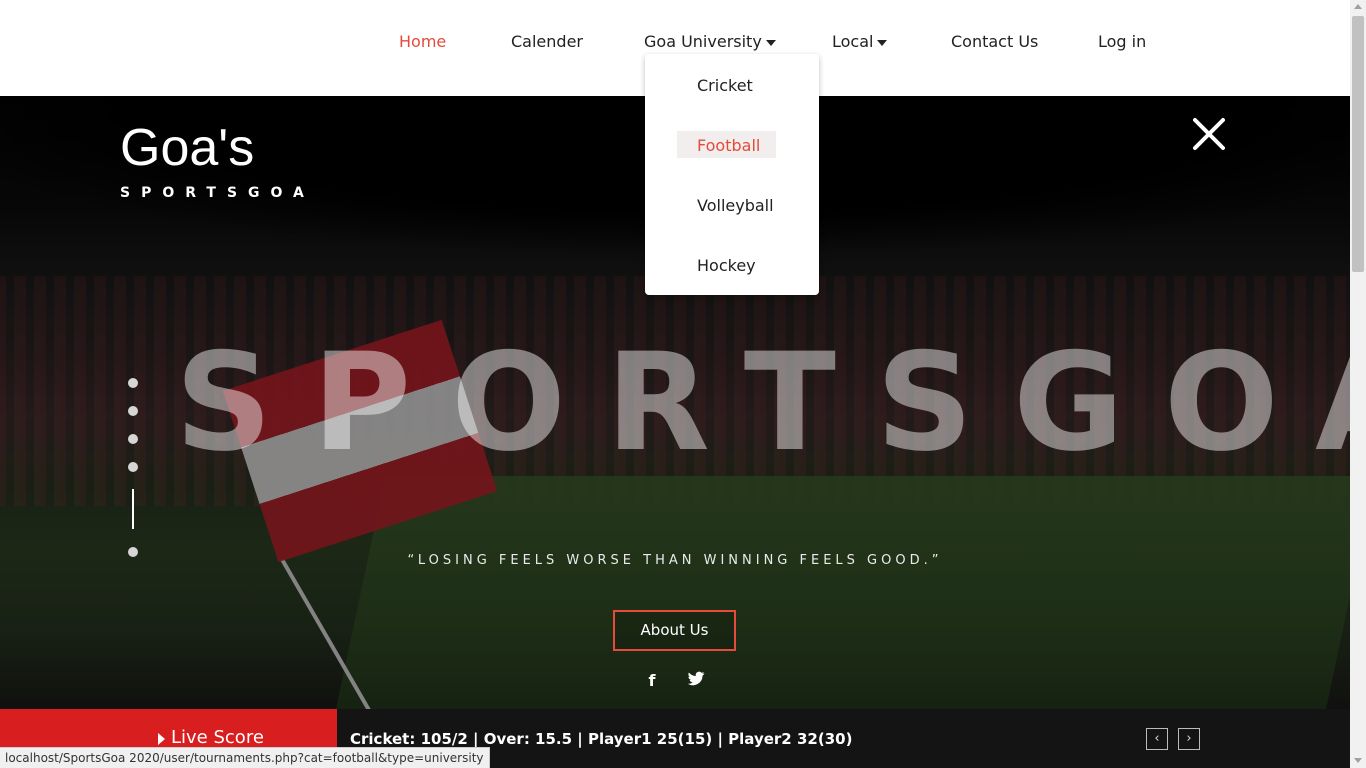  Describe the element at coordinates (133, 509) in the screenshot. I see `slider-dot-active` at that location.